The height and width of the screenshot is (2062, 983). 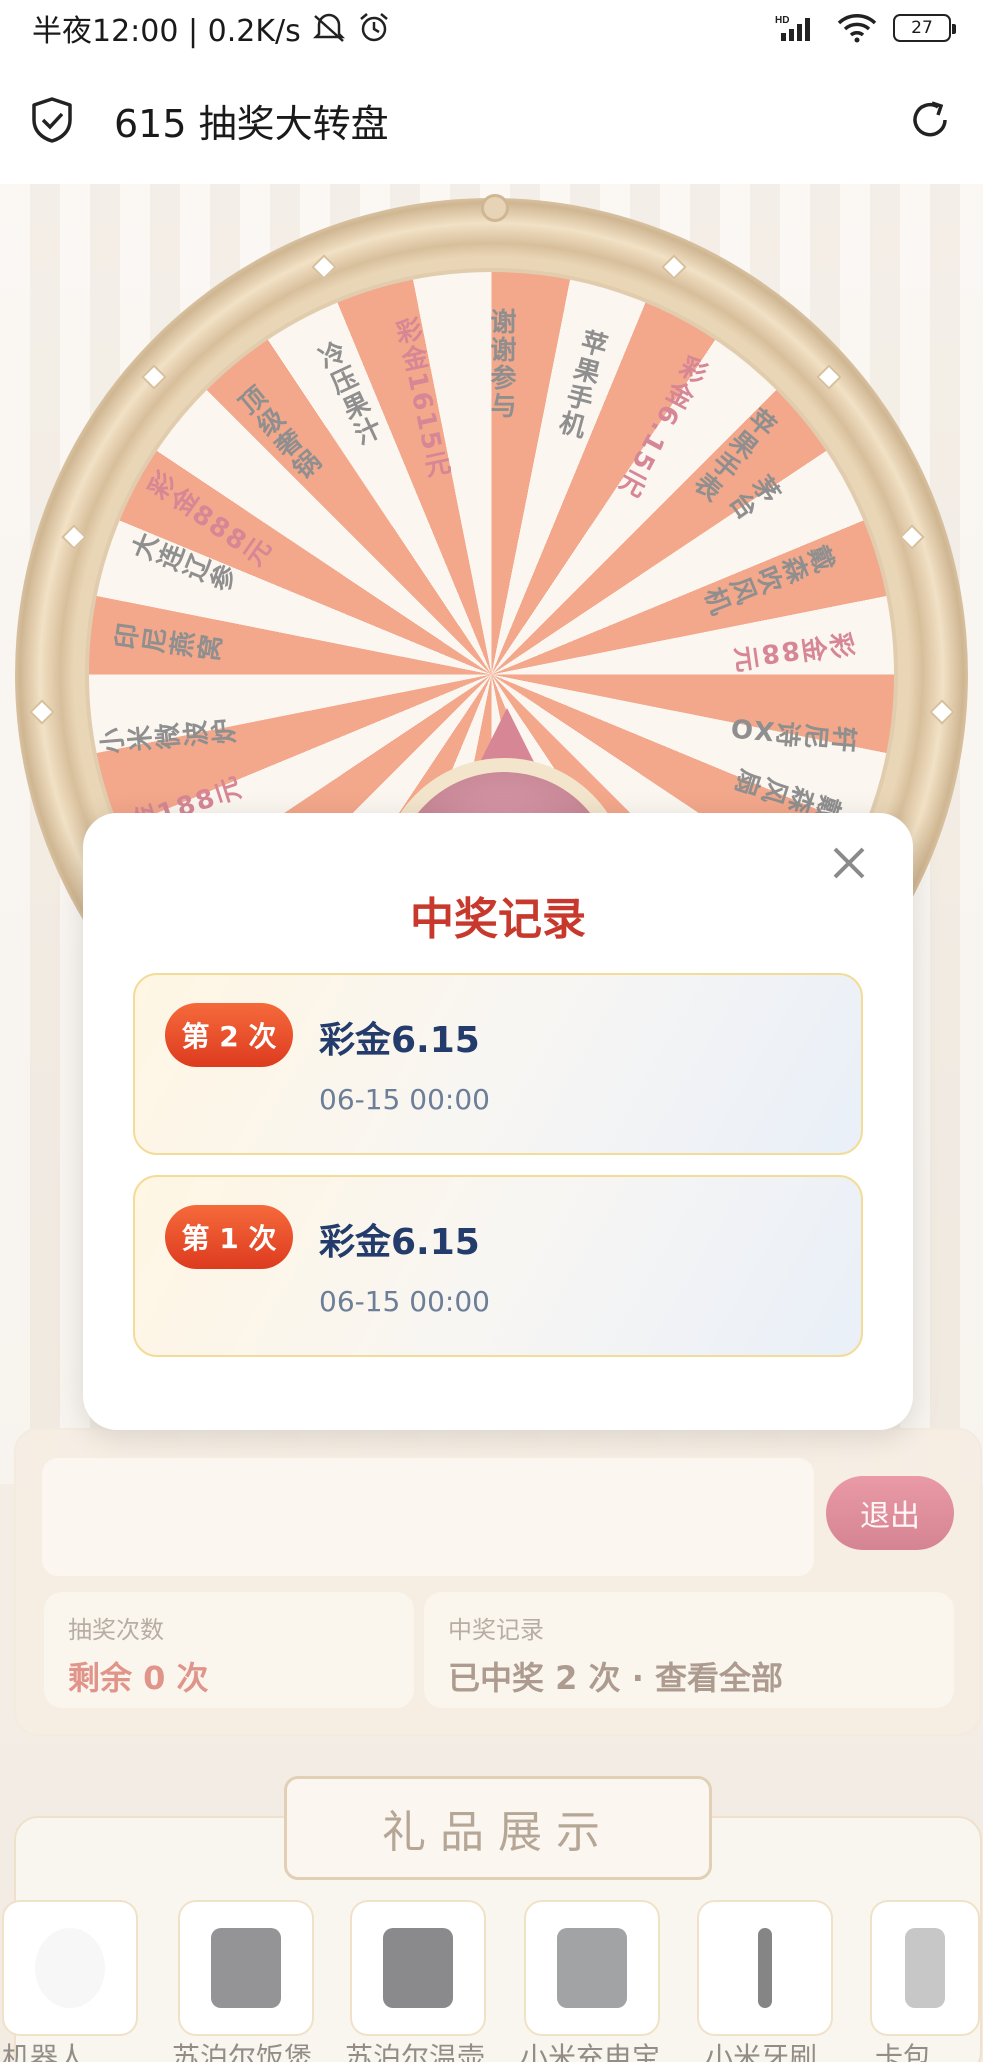 What do you see at coordinates (491, 28) in the screenshot?
I see `status-bar: 半夜12:00 | 0.2K/s HD 27` at bounding box center [491, 28].